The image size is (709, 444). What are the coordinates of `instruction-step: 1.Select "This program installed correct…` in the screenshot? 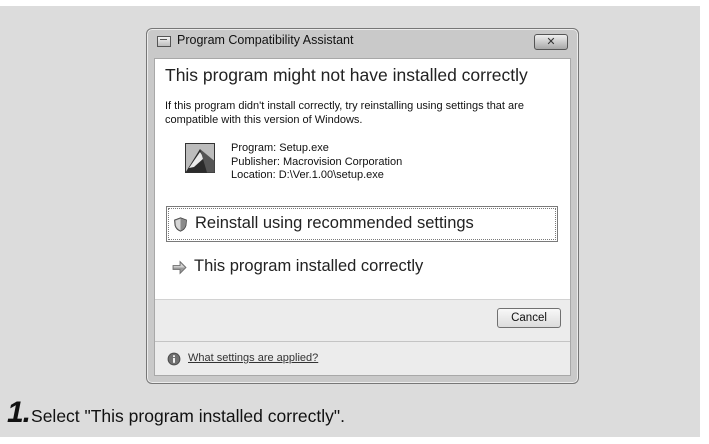 It's located at (176, 413).